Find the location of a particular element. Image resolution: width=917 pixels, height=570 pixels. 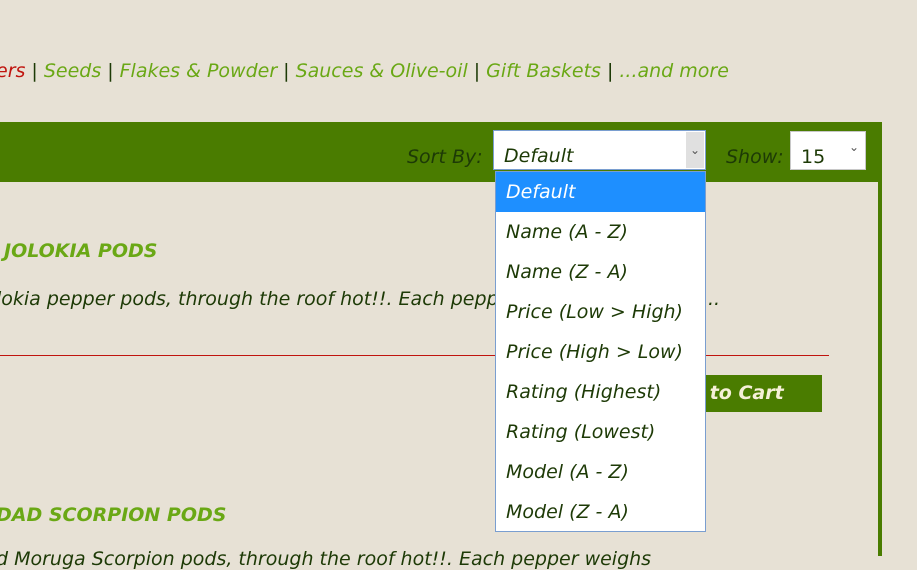

sort-option-name-desc: Name (Z - A) is located at coordinates (600, 272).